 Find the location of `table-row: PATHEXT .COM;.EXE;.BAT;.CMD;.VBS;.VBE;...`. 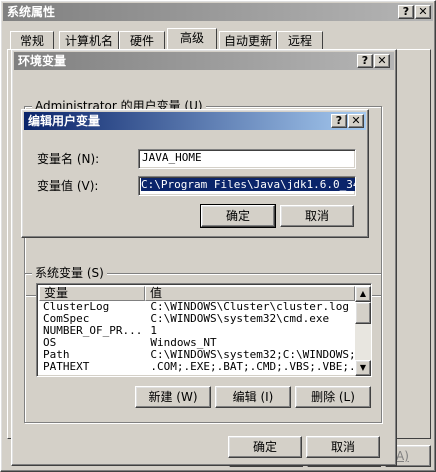

table-row: PATHEXT .COM;.EXE;.BAT;.CMD;.VBS;.VBE;... is located at coordinates (205, 367).